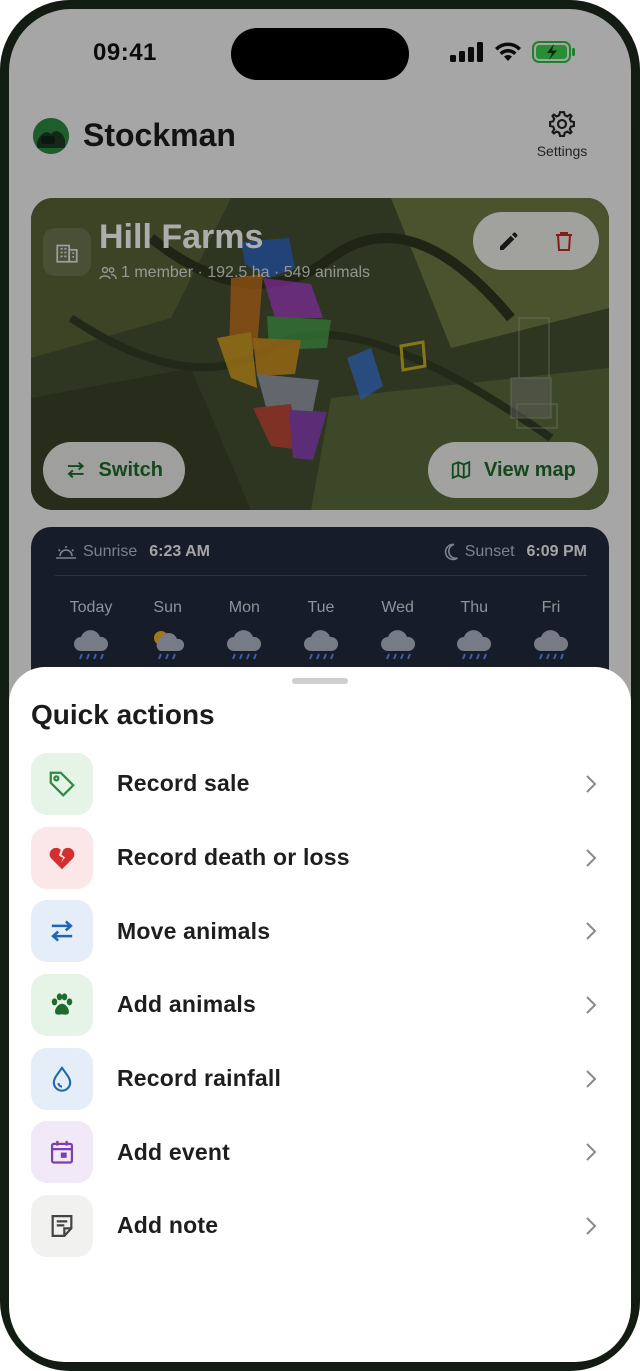 This screenshot has width=640, height=1371. What do you see at coordinates (62, 1004) in the screenshot?
I see `paw-icon` at bounding box center [62, 1004].